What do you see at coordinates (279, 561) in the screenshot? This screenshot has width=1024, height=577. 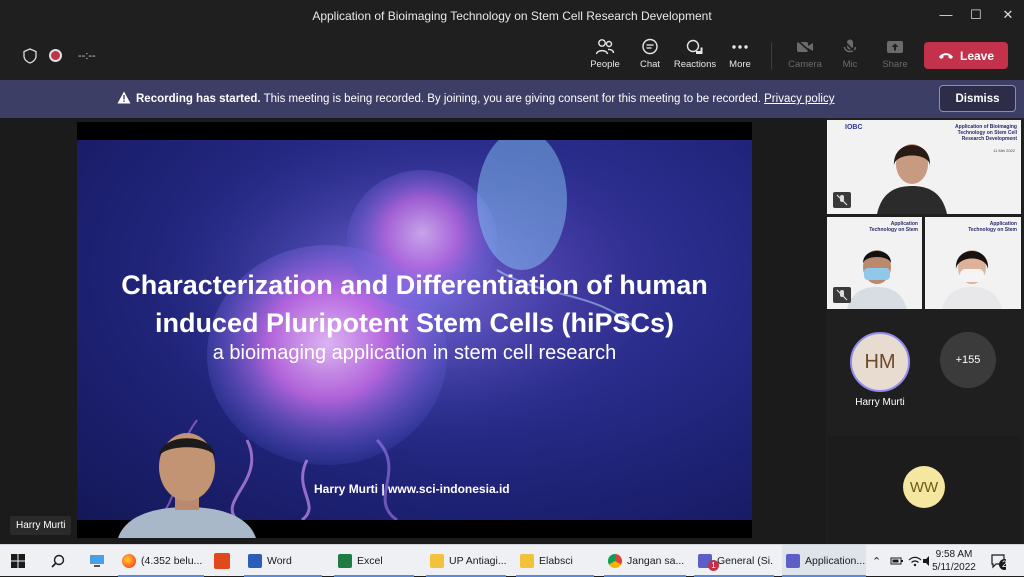 I see `taskbar-label: Word` at bounding box center [279, 561].